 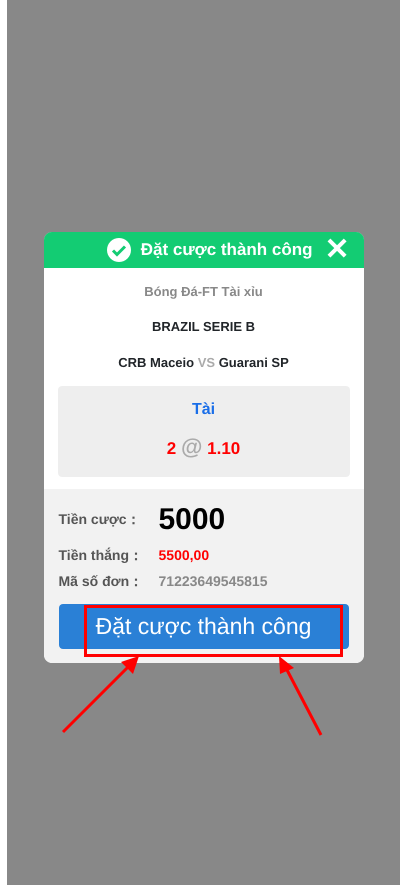 What do you see at coordinates (203, 410) in the screenshot?
I see `selection-side: Tài` at bounding box center [203, 410].